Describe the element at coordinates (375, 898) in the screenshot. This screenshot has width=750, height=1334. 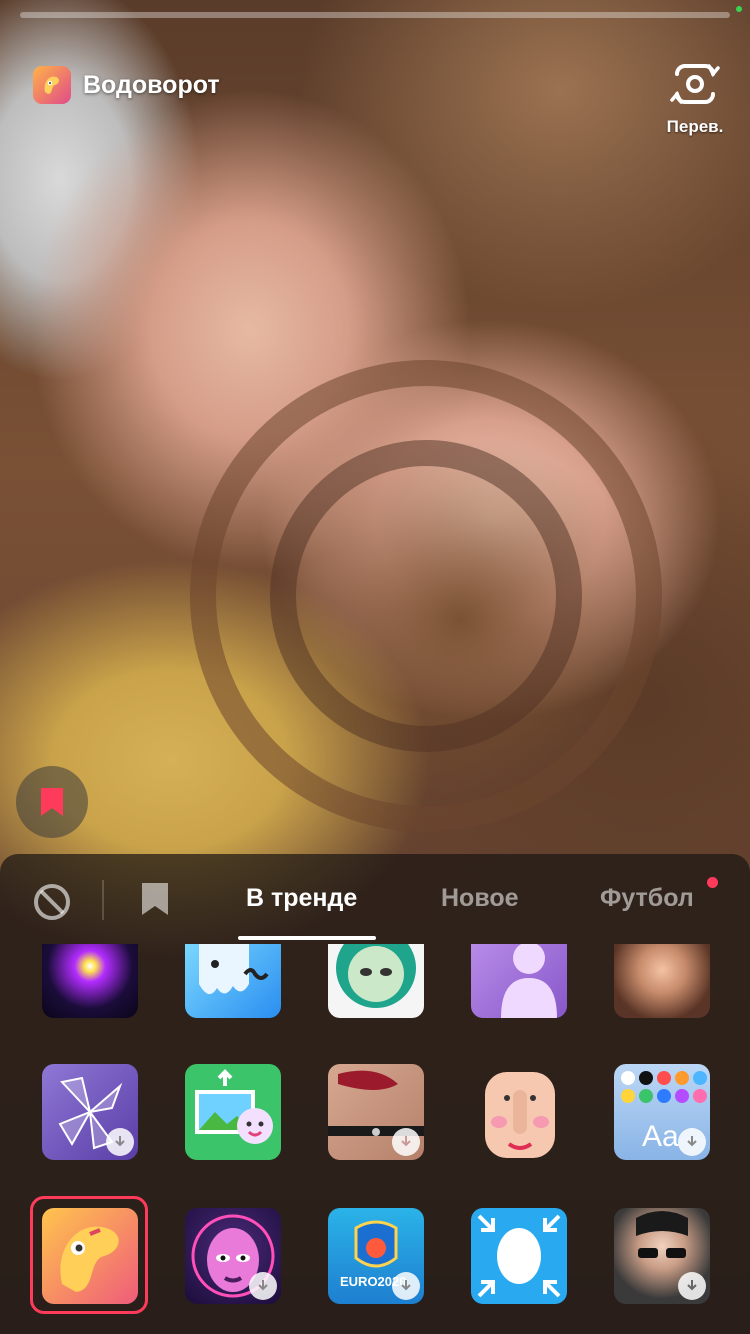
I see `effects-tabs: В тренде Новое Футбол` at that location.